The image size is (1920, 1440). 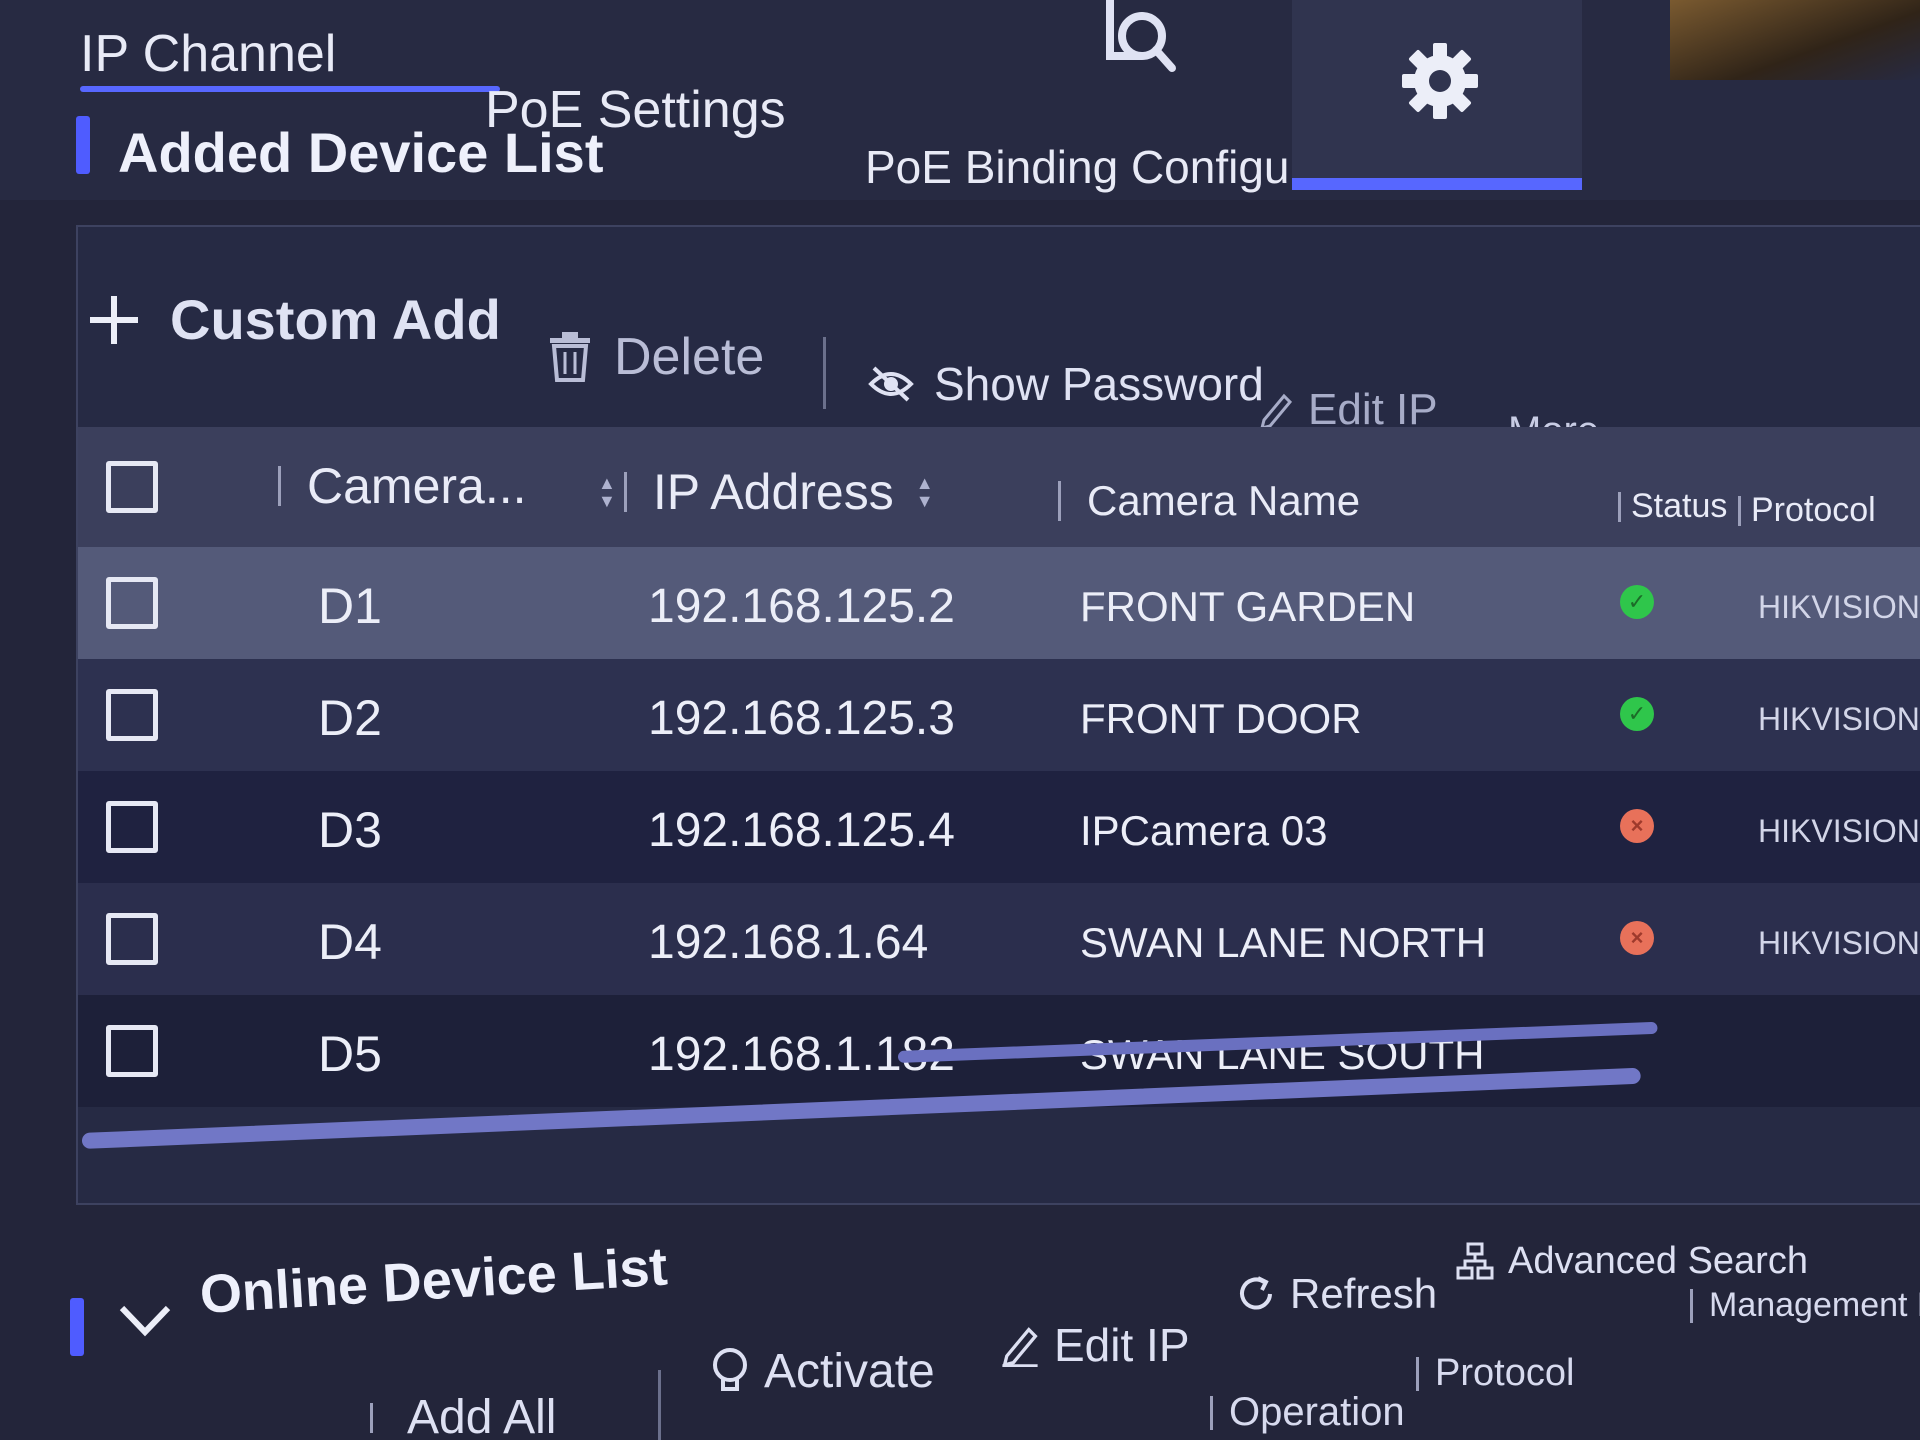 What do you see at coordinates (350, 942) in the screenshot?
I see `channel-cell: D4` at bounding box center [350, 942].